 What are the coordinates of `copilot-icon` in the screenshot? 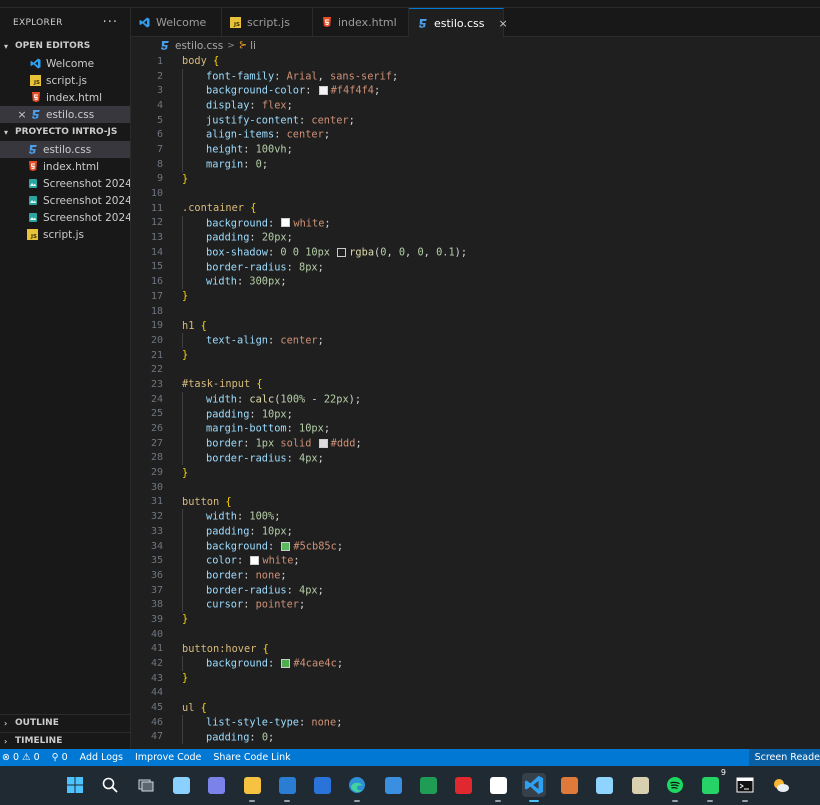 It's located at (181, 785).